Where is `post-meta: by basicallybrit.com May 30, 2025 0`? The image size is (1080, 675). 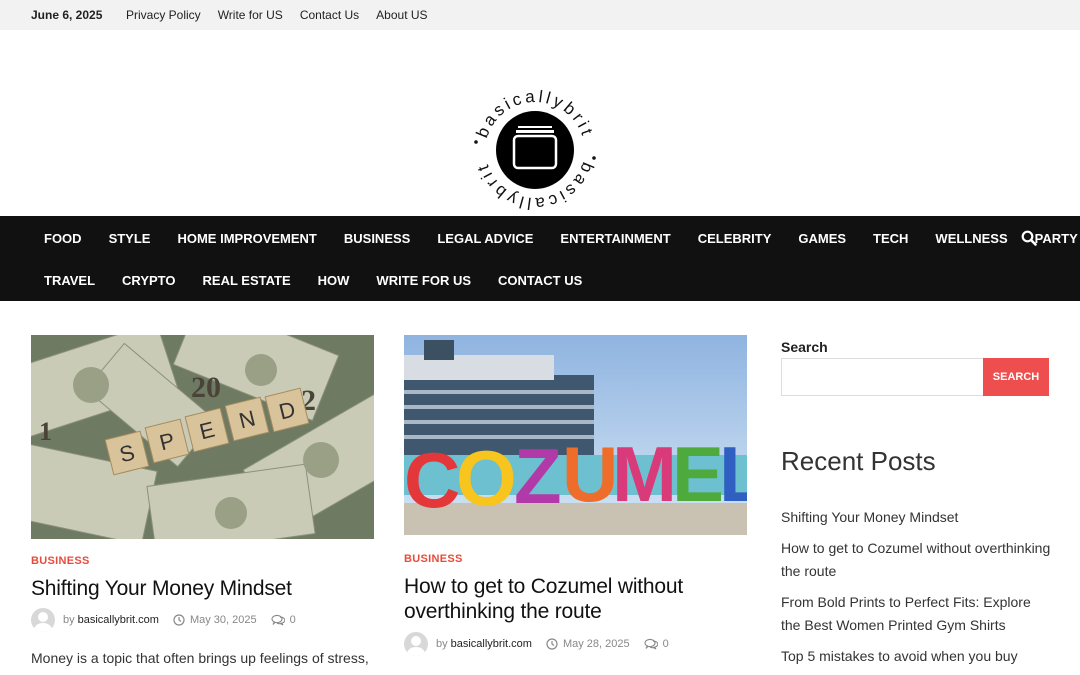
post-meta: by basicallybrit.com May 30, 2025 0 is located at coordinates (163, 620).